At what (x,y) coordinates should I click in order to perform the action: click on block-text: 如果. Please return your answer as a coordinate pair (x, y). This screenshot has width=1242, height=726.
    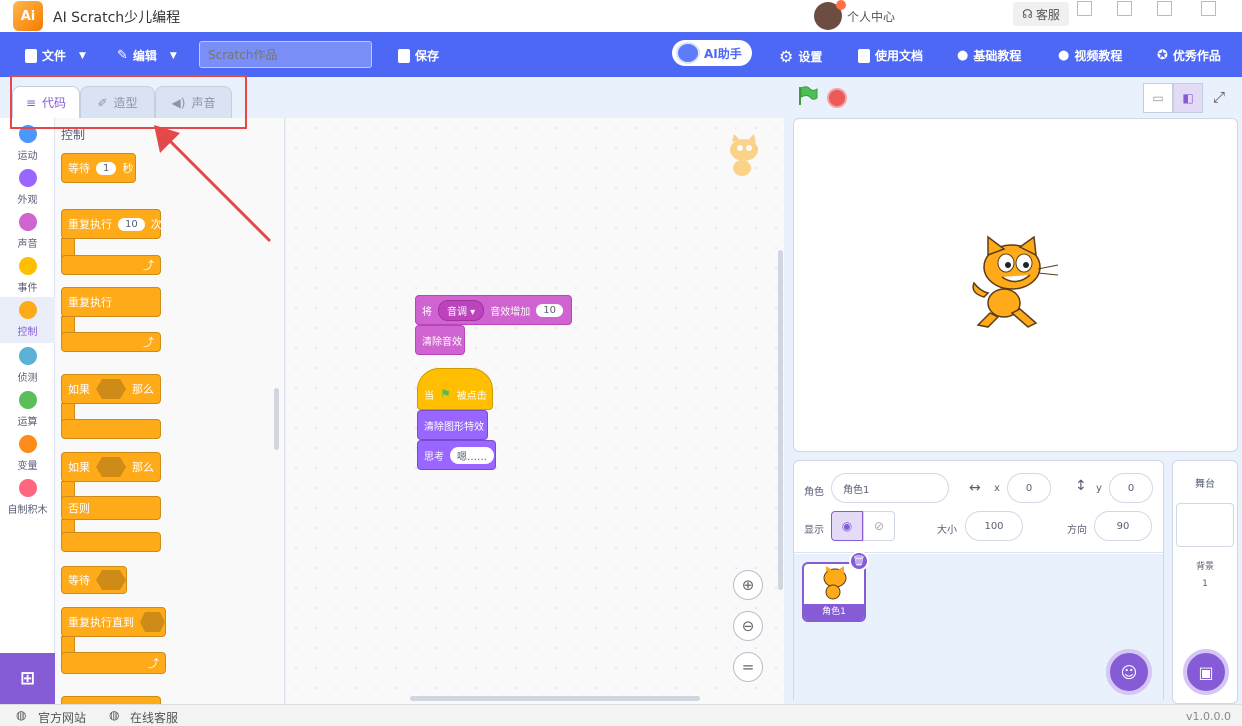
    Looking at the image, I should click on (79, 467).